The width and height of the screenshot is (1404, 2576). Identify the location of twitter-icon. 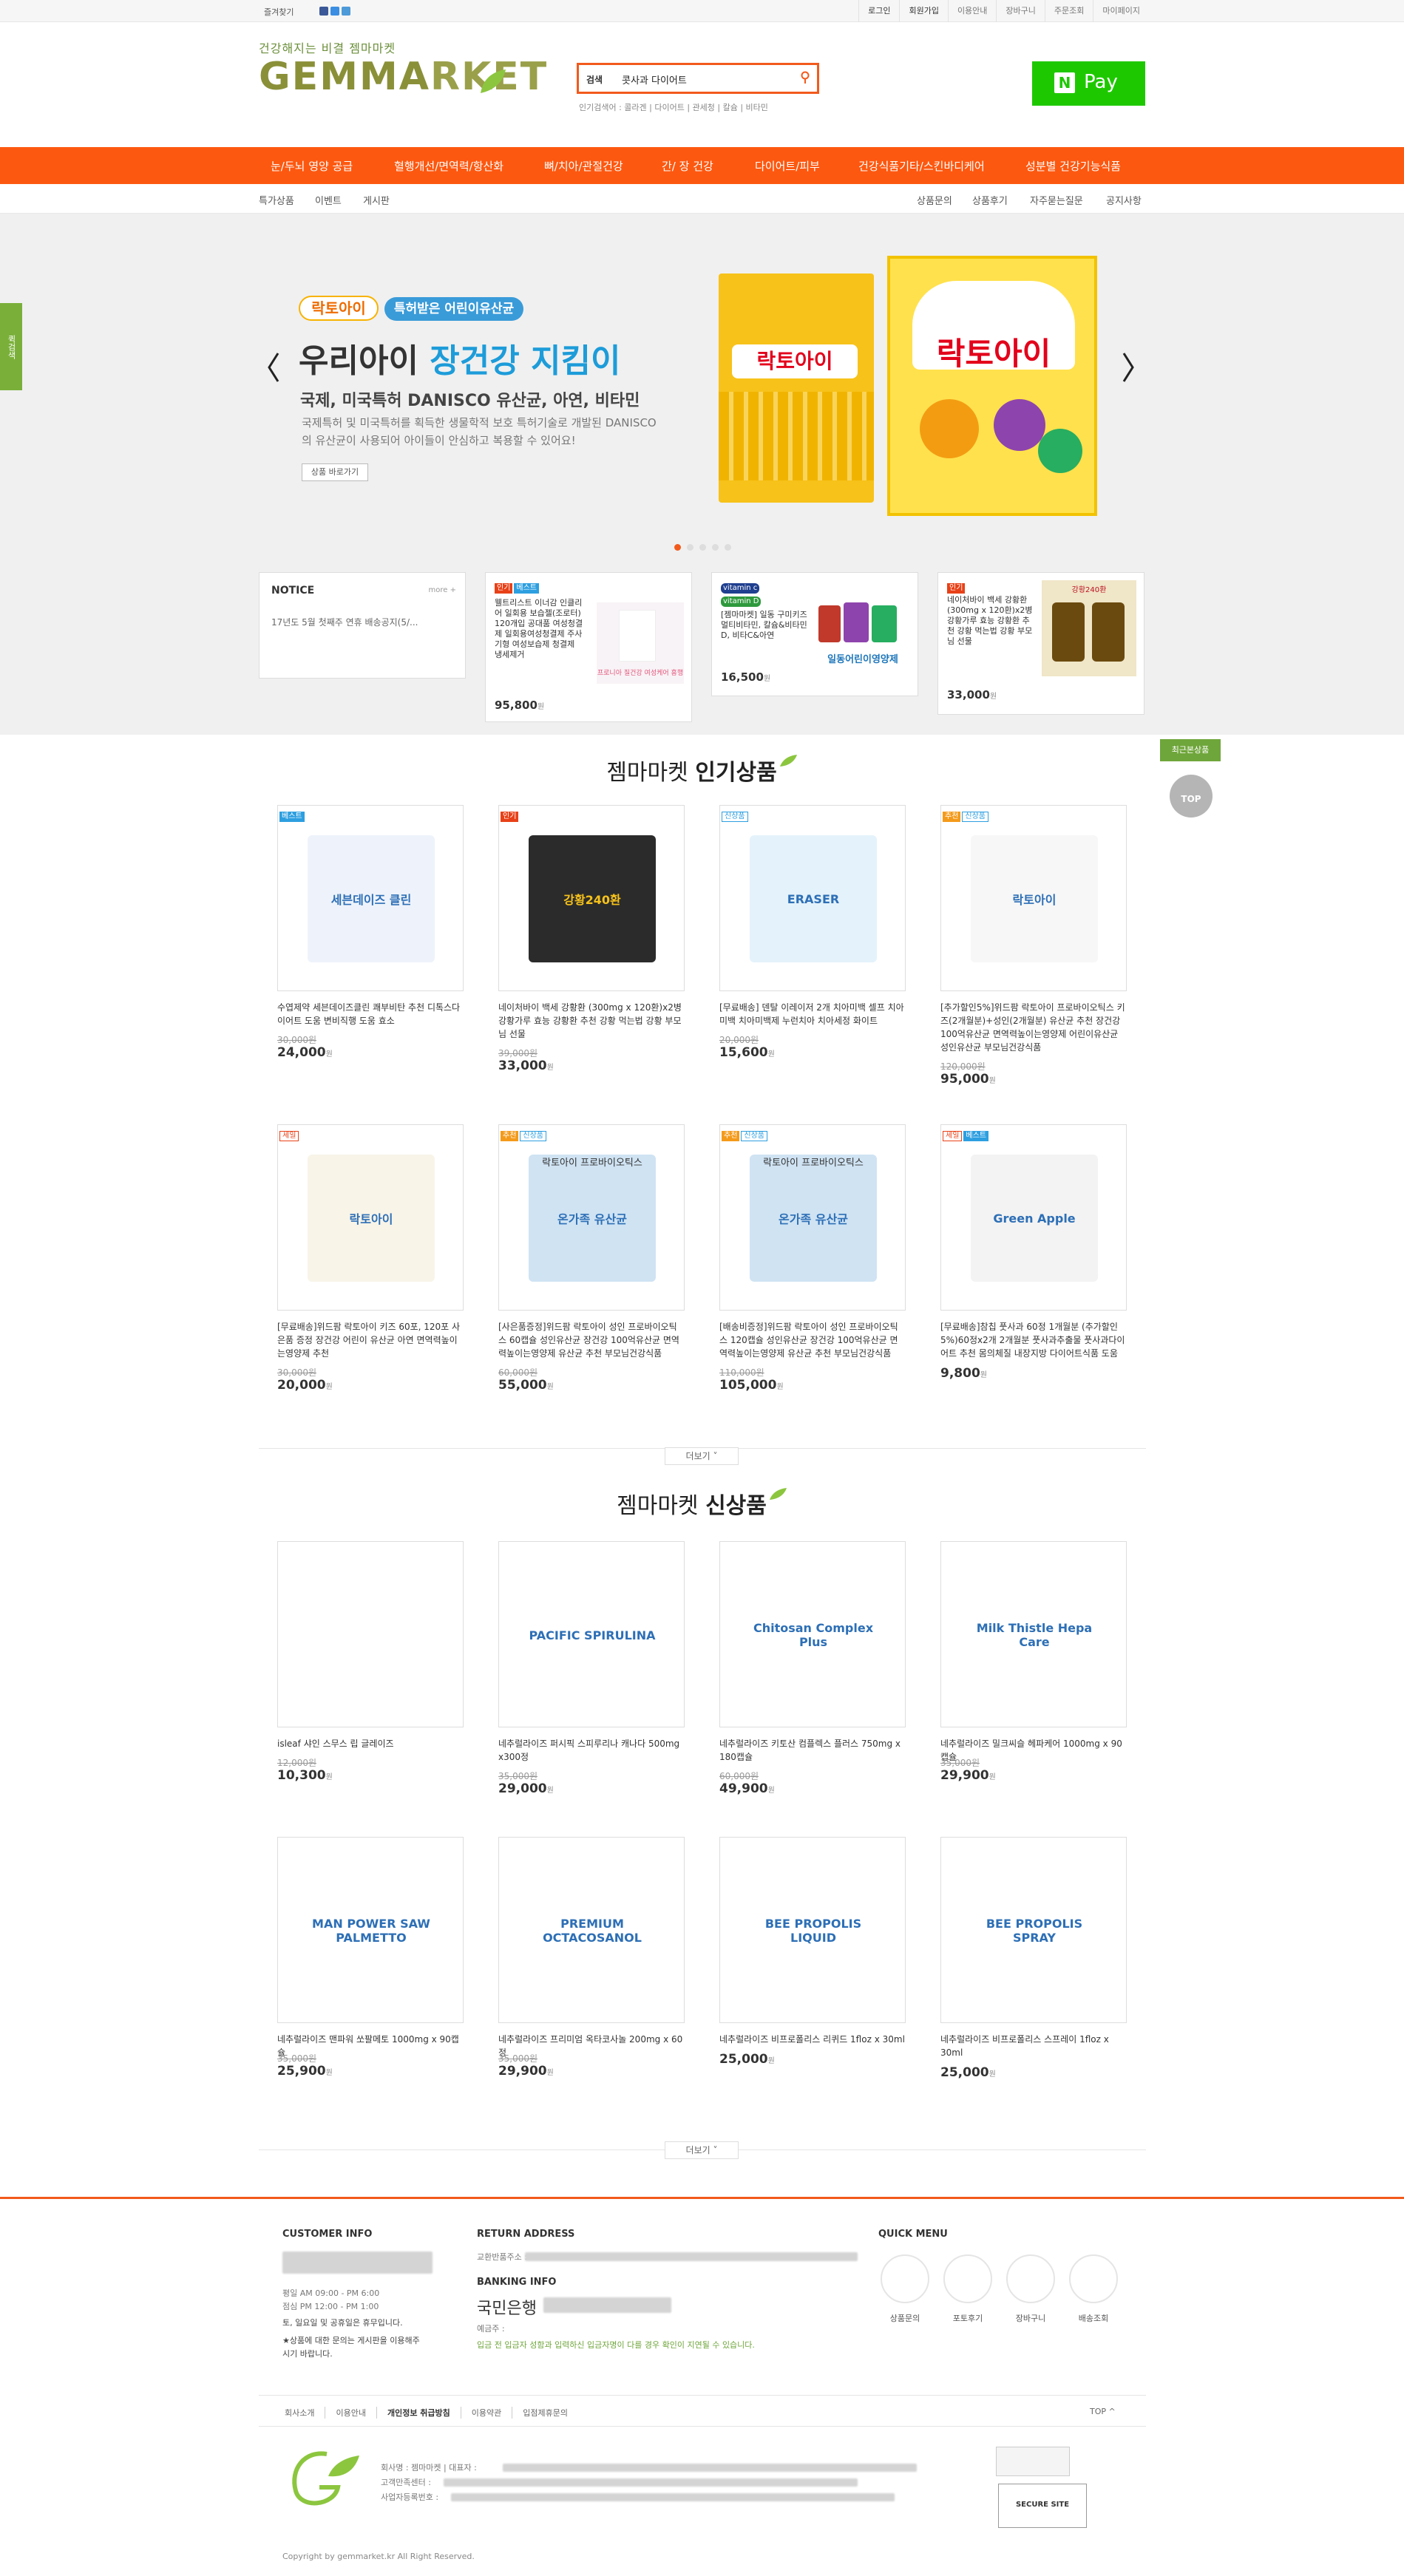
(334, 11).